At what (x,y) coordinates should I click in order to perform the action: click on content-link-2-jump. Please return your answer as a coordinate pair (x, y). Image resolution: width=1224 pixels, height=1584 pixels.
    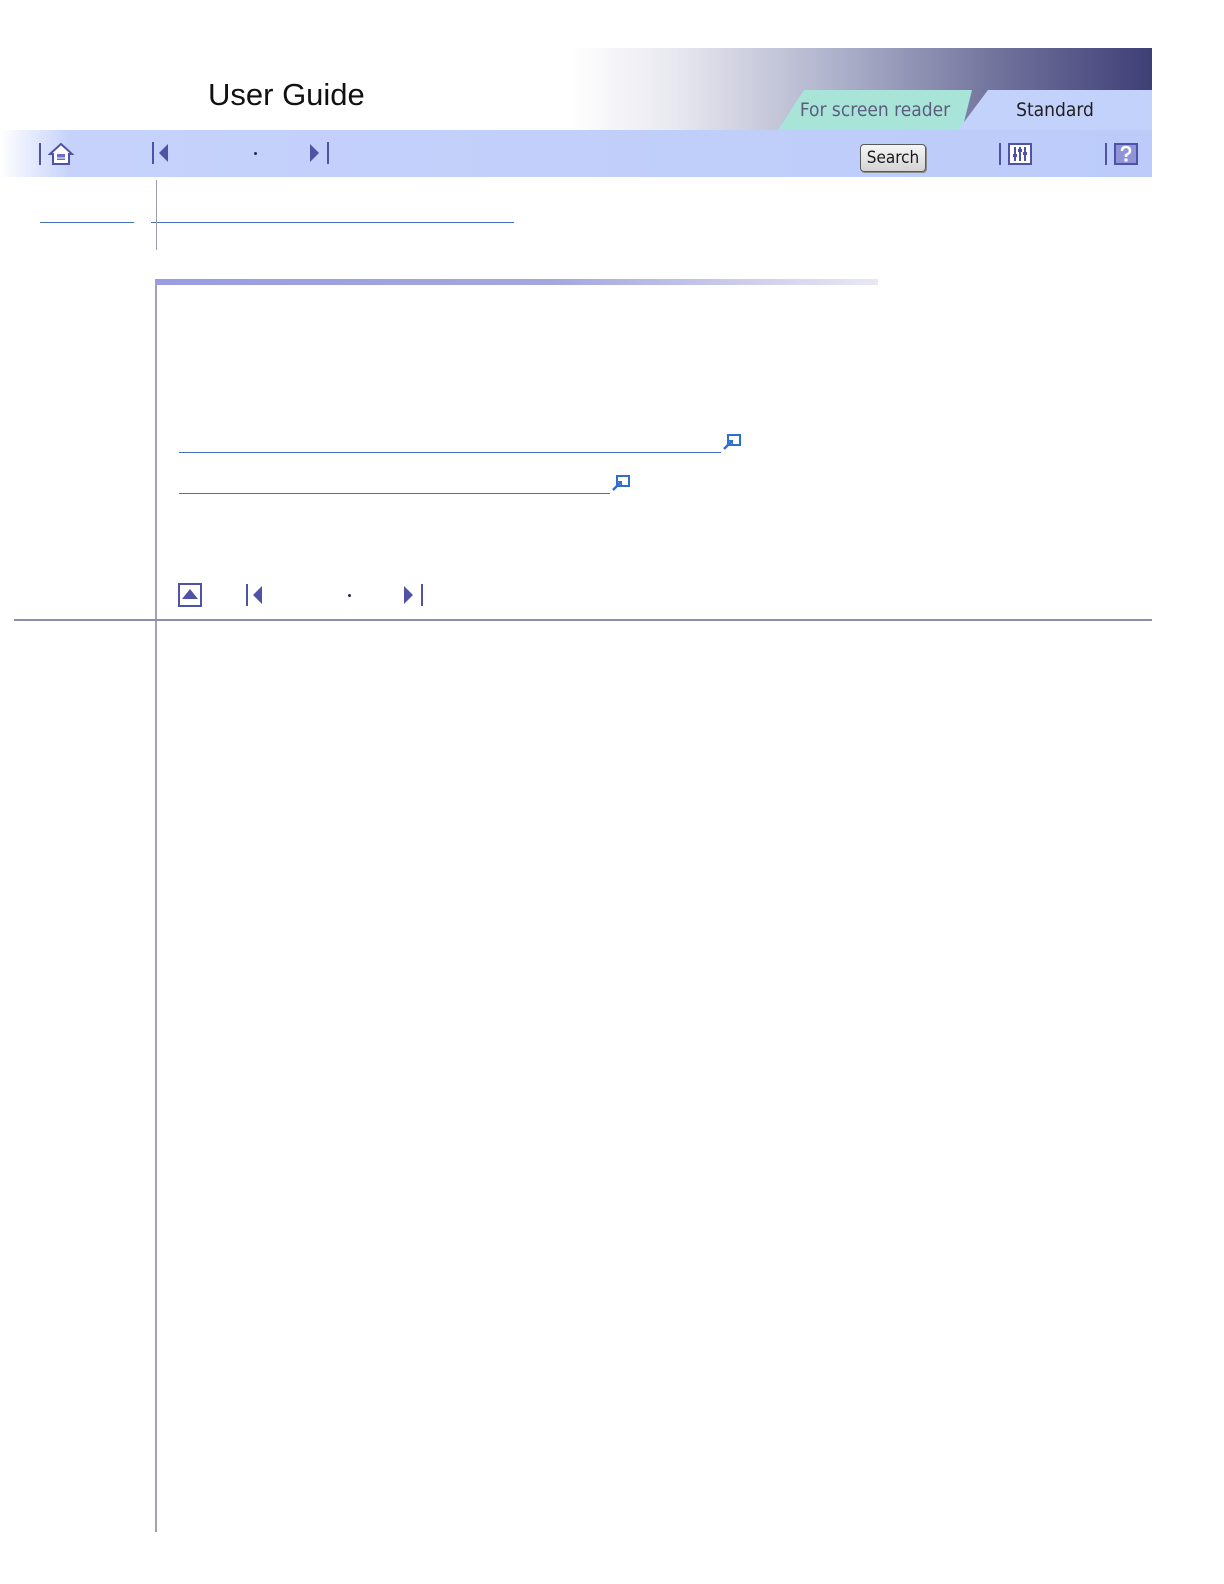
    Looking at the image, I should click on (621, 483).